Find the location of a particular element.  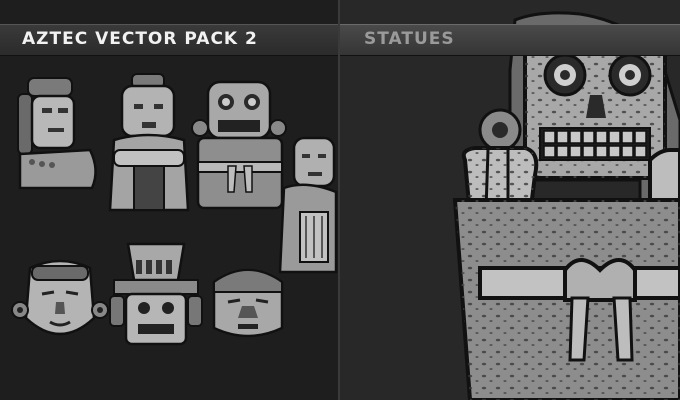

subtitle-banner: STATUES is located at coordinates (510, 40).